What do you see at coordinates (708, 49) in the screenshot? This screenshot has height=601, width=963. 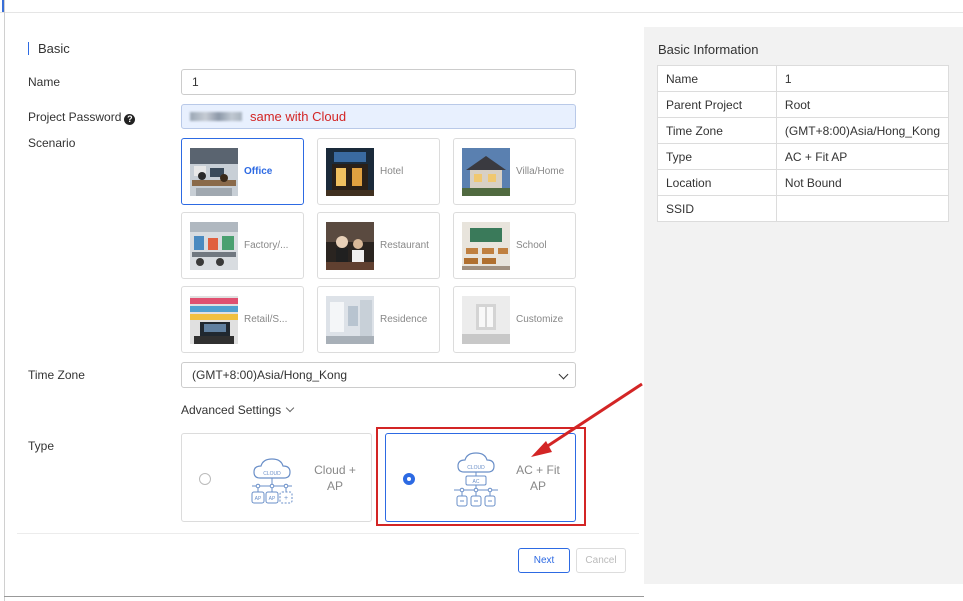 I see `basic-info-title: Basic Information` at bounding box center [708, 49].